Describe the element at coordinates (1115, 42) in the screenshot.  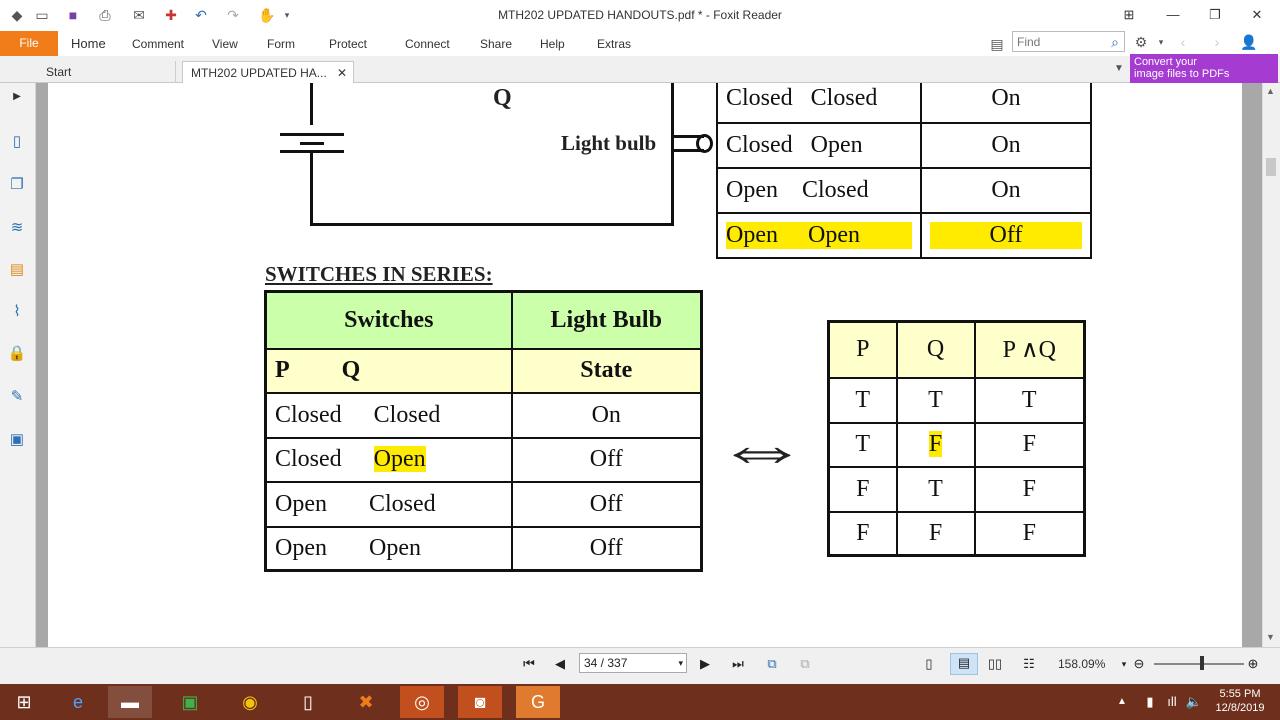
I see `search-icon: ⌕` at that location.